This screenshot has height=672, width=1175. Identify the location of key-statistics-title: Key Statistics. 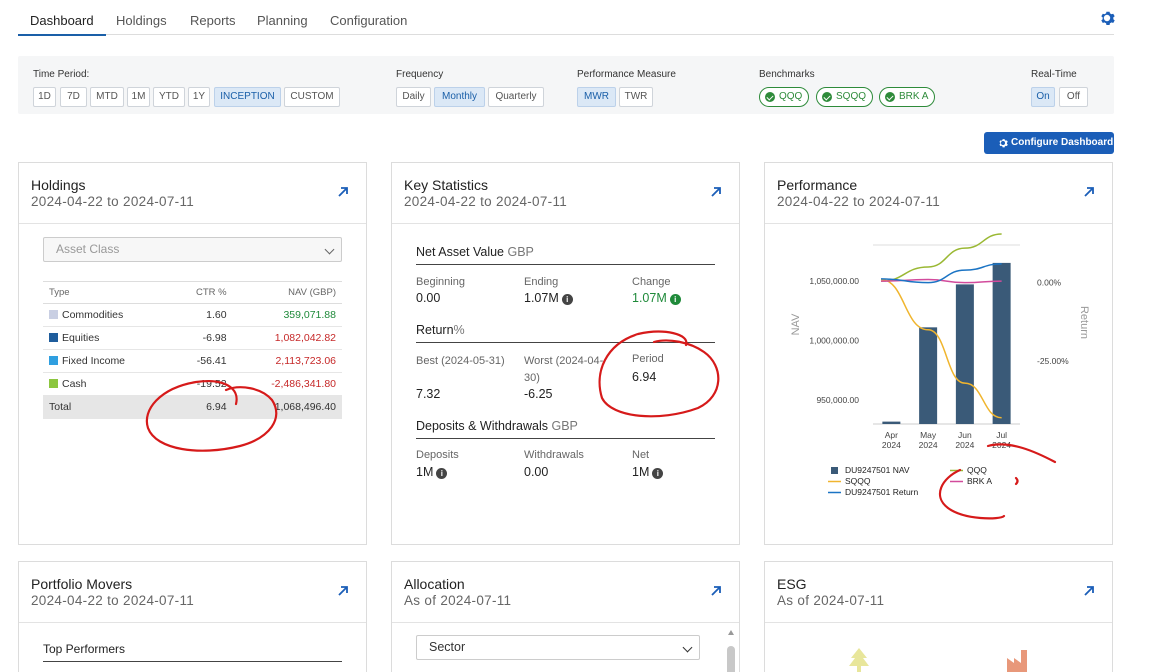
(446, 185).